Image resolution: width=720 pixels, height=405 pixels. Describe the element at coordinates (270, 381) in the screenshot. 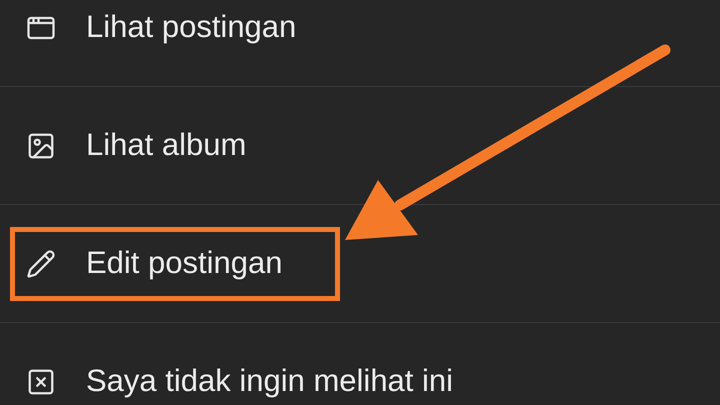

I see `menu-item-label: Saya tidak ingin melihat ini` at that location.